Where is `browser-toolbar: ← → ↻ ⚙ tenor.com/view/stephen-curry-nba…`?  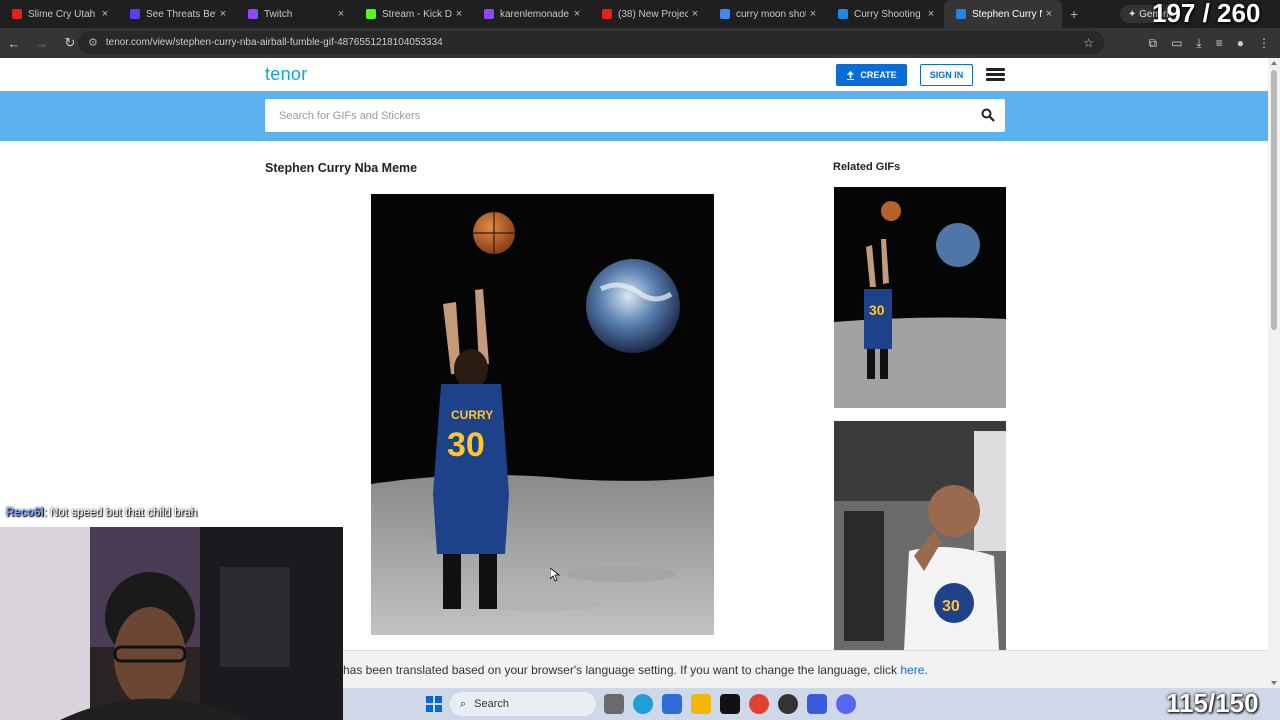
browser-toolbar: ← → ↻ ⚙ tenor.com/view/stephen-curry-nba… is located at coordinates (640, 43).